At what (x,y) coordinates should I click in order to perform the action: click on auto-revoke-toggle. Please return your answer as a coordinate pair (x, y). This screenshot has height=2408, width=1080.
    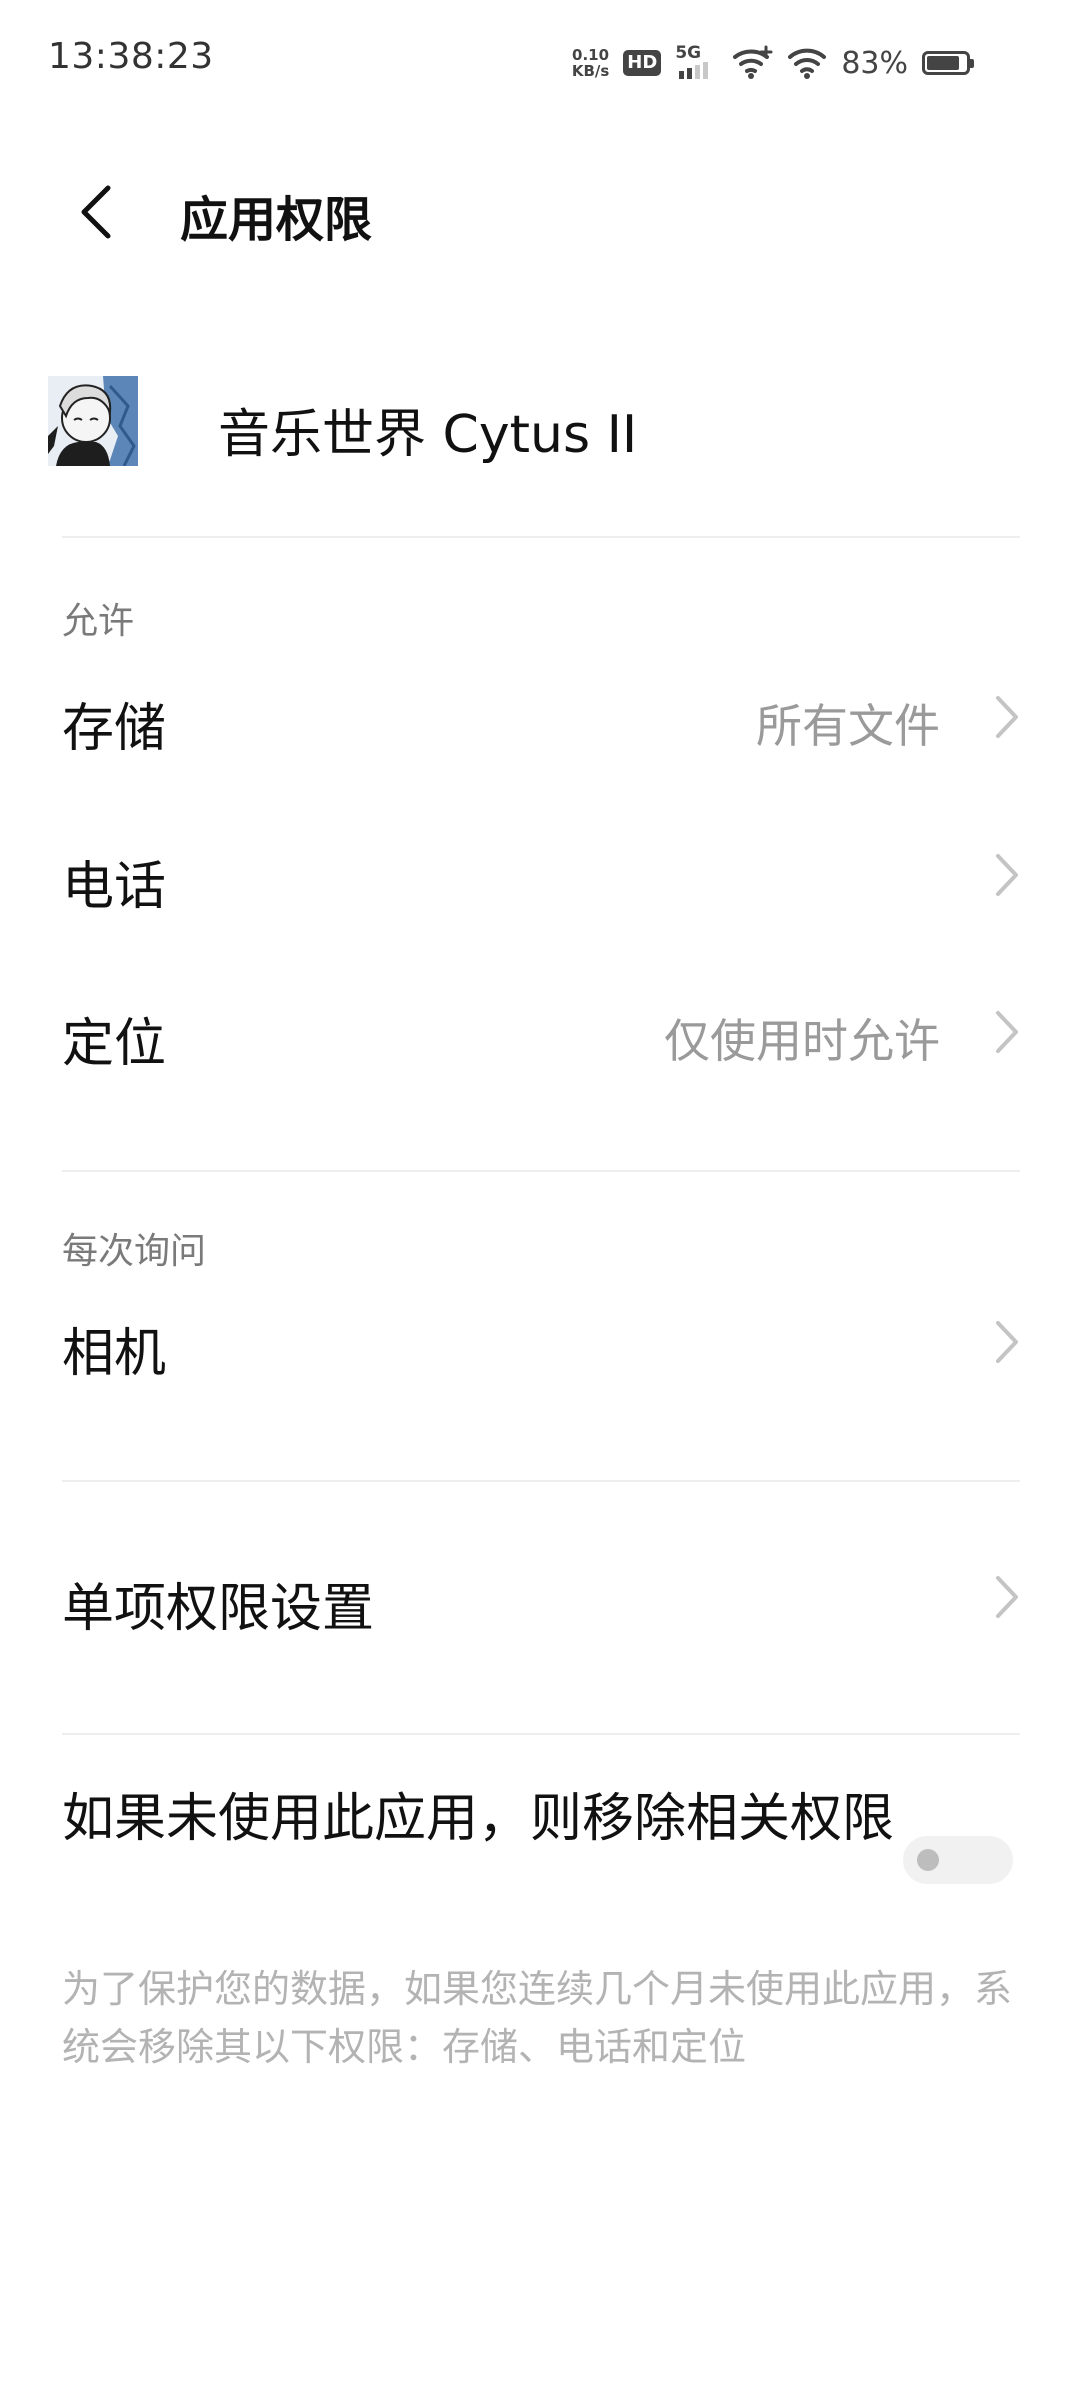
    Looking at the image, I should click on (958, 1860).